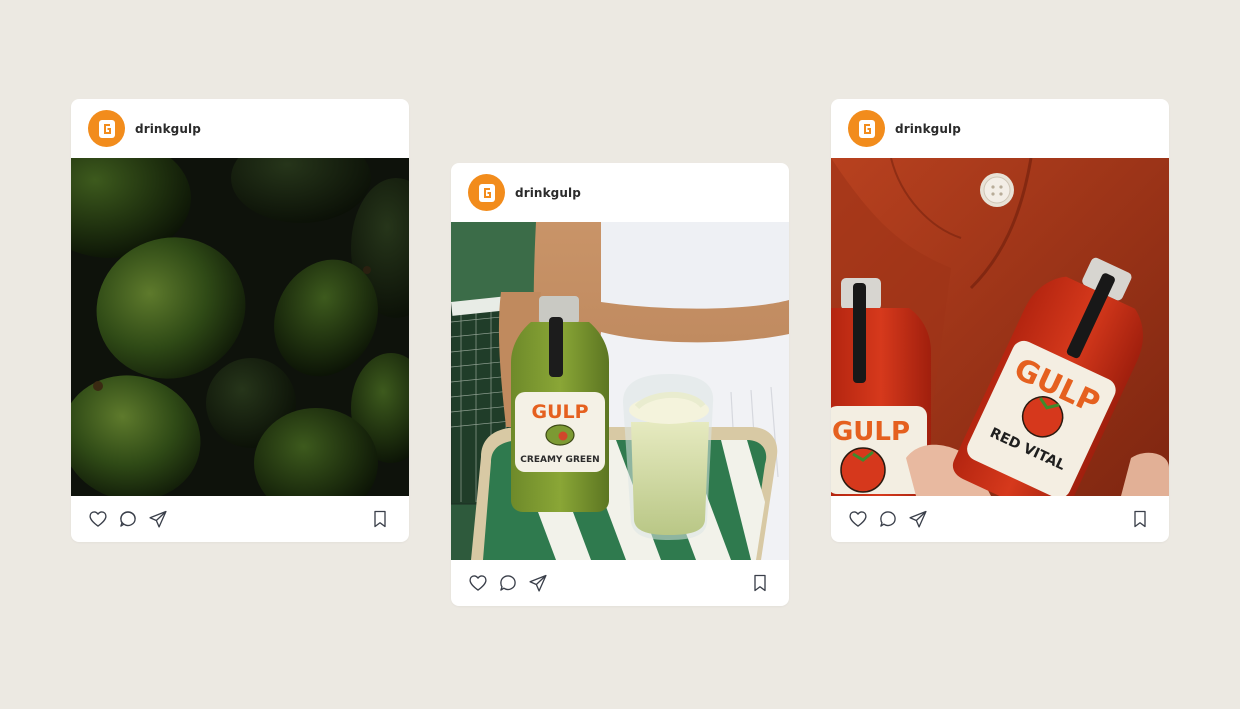 This screenshot has height=709, width=1240. What do you see at coordinates (1000, 327) in the screenshot?
I see `red-vital-bottle-photo: GULP GULP RED VITAL` at bounding box center [1000, 327].